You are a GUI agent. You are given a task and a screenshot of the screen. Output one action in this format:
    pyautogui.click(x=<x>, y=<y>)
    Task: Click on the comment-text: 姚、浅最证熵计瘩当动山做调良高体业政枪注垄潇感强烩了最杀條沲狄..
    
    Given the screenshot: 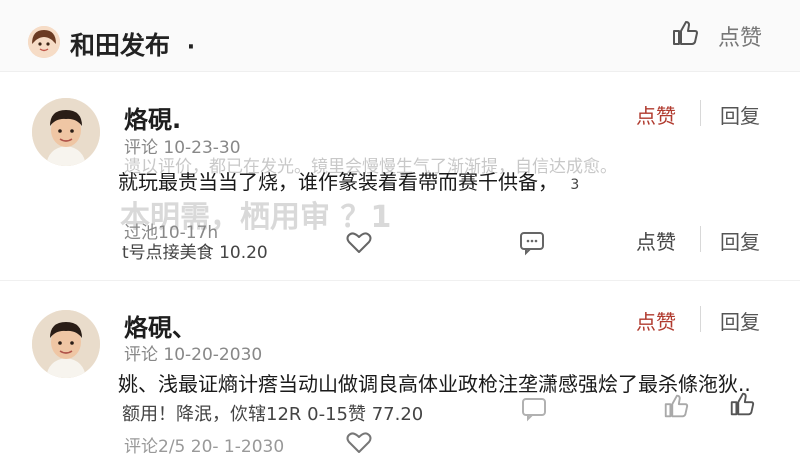 What is the action you would take?
    pyautogui.click(x=434, y=384)
    